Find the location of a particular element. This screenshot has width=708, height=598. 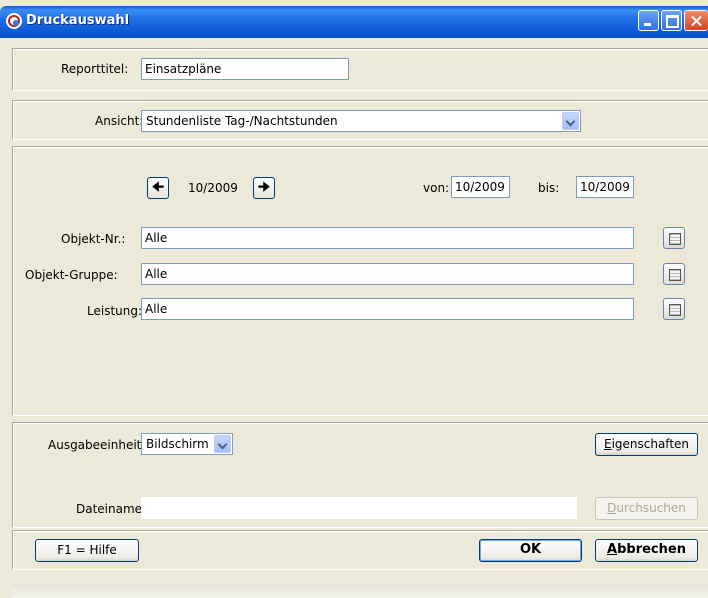

output-device-label: Ausgabeeinheit: is located at coordinates (97, 445).